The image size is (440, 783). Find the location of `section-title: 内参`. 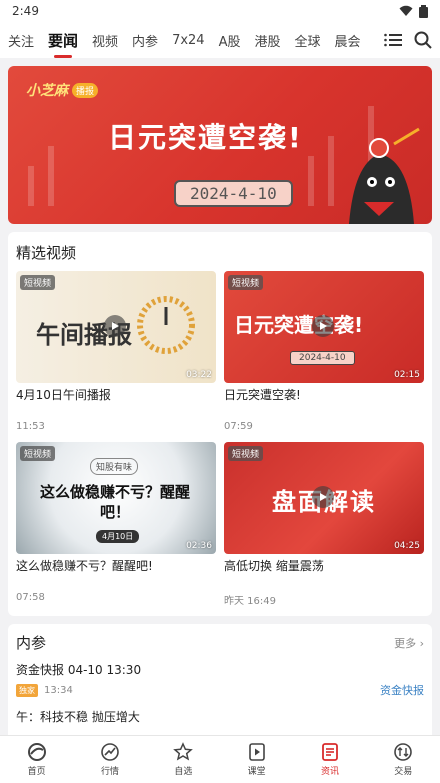

section-title: 内参 is located at coordinates (31, 643).